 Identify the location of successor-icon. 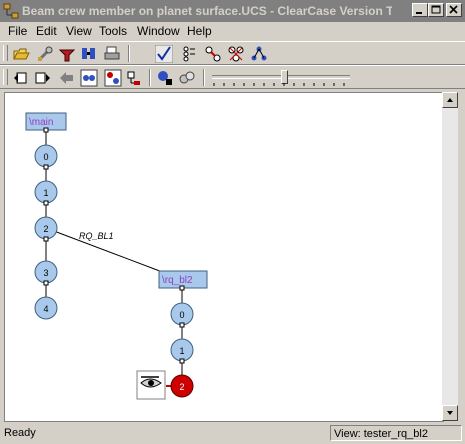
(113, 78).